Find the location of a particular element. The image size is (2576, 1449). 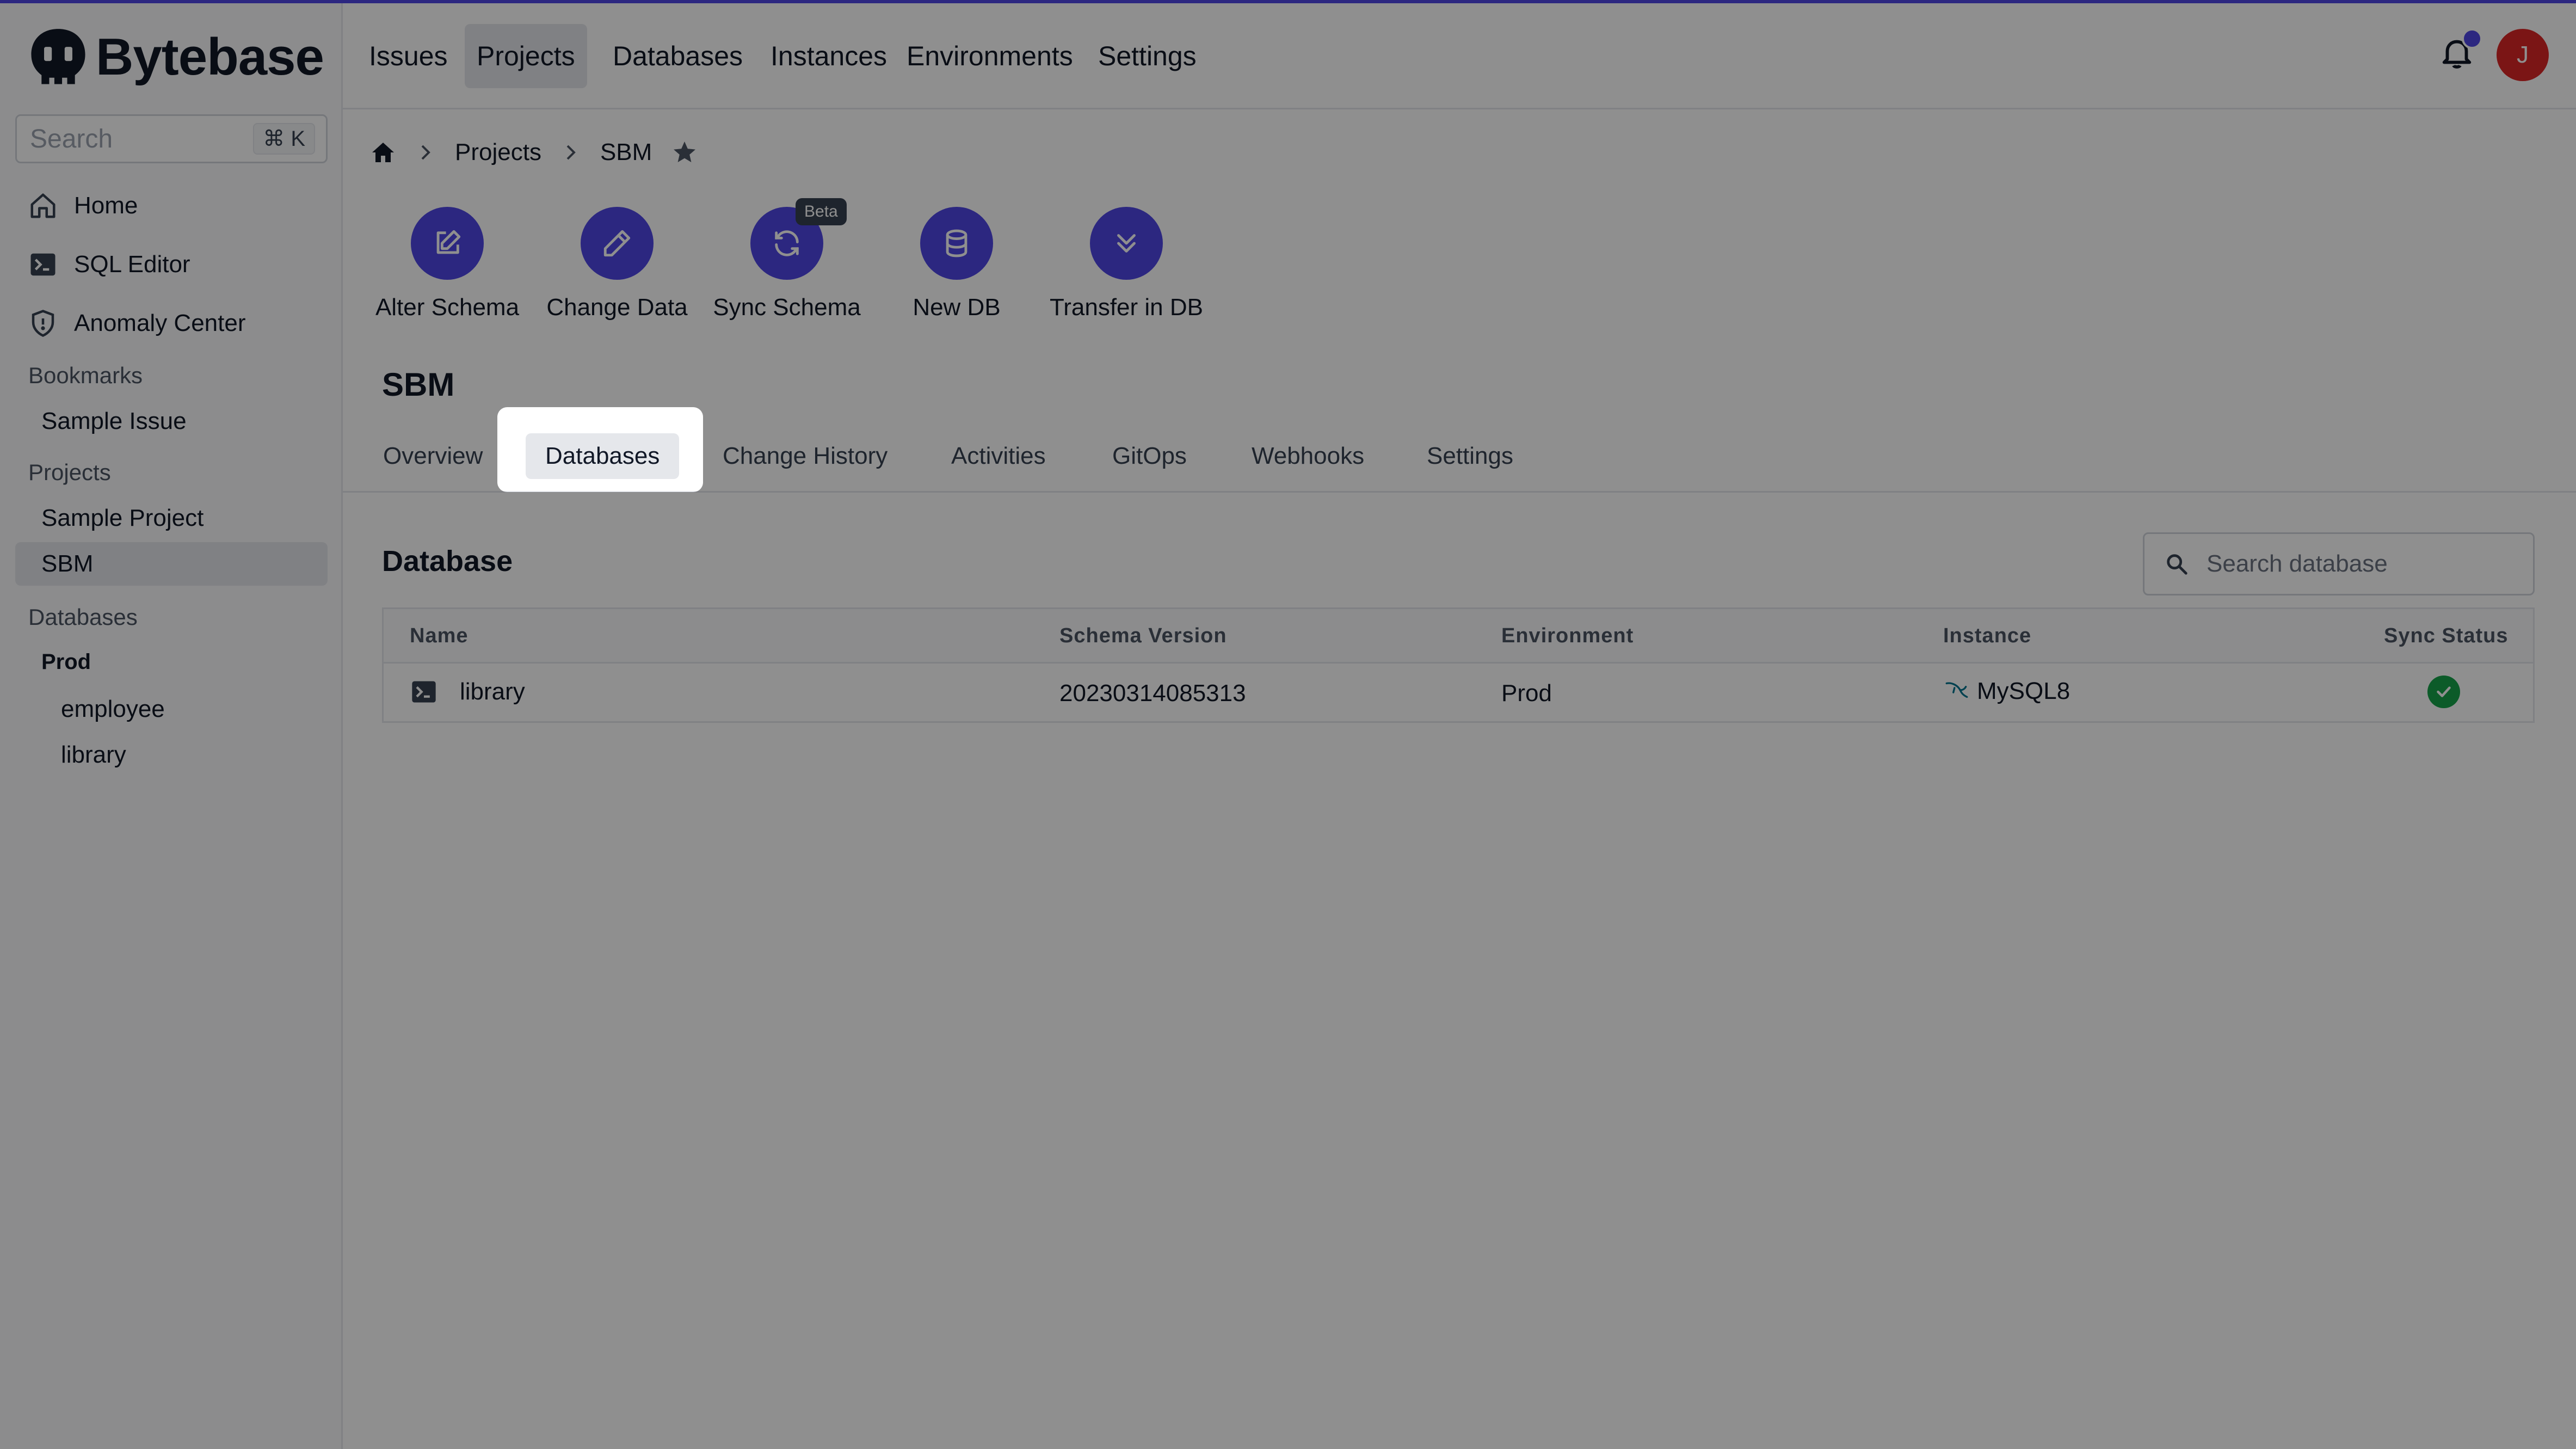

star-icon is located at coordinates (684, 152).